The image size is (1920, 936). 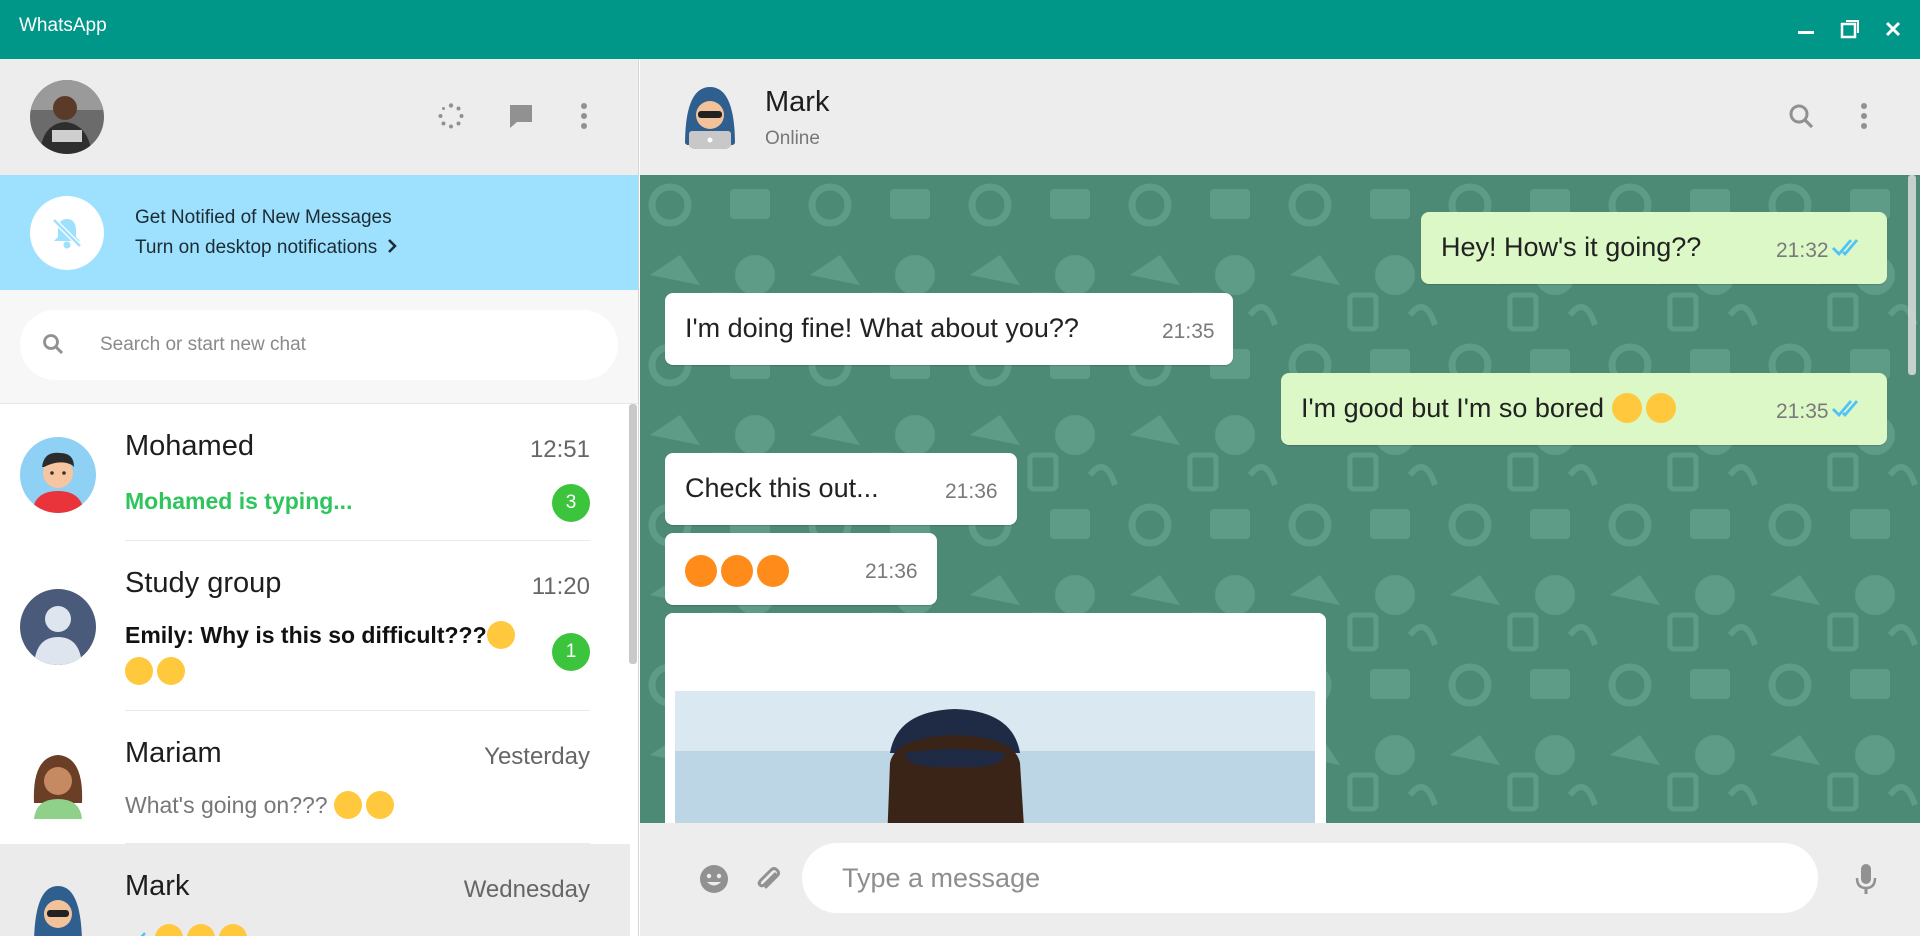 What do you see at coordinates (451, 116) in the screenshot?
I see `status-icon` at bounding box center [451, 116].